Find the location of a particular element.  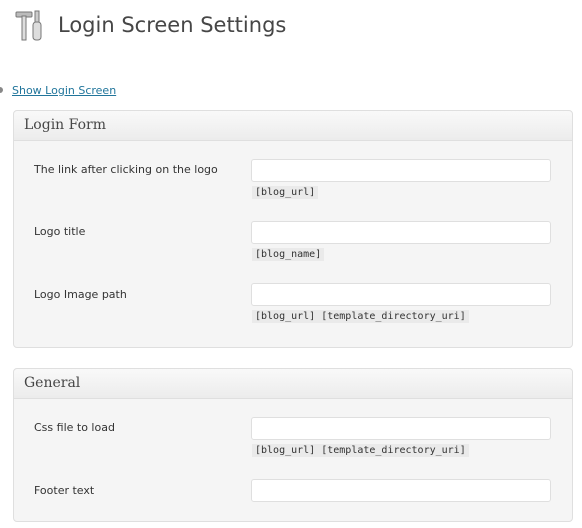

logo-title-hint: [blog_name] is located at coordinates (288, 254).